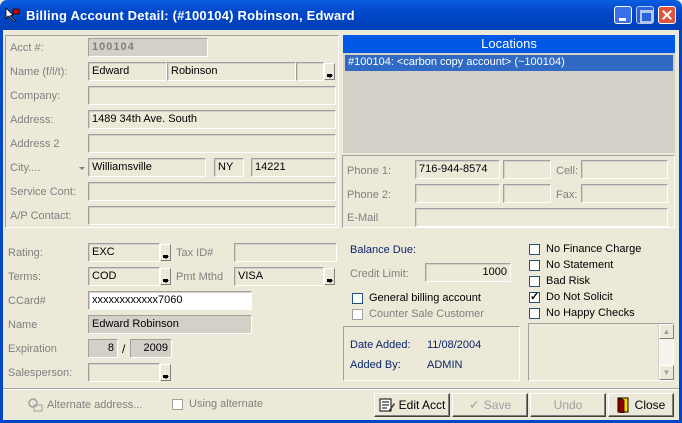  What do you see at coordinates (422, 405) in the screenshot?
I see `edit-acct-label: Edit Acct` at bounding box center [422, 405].